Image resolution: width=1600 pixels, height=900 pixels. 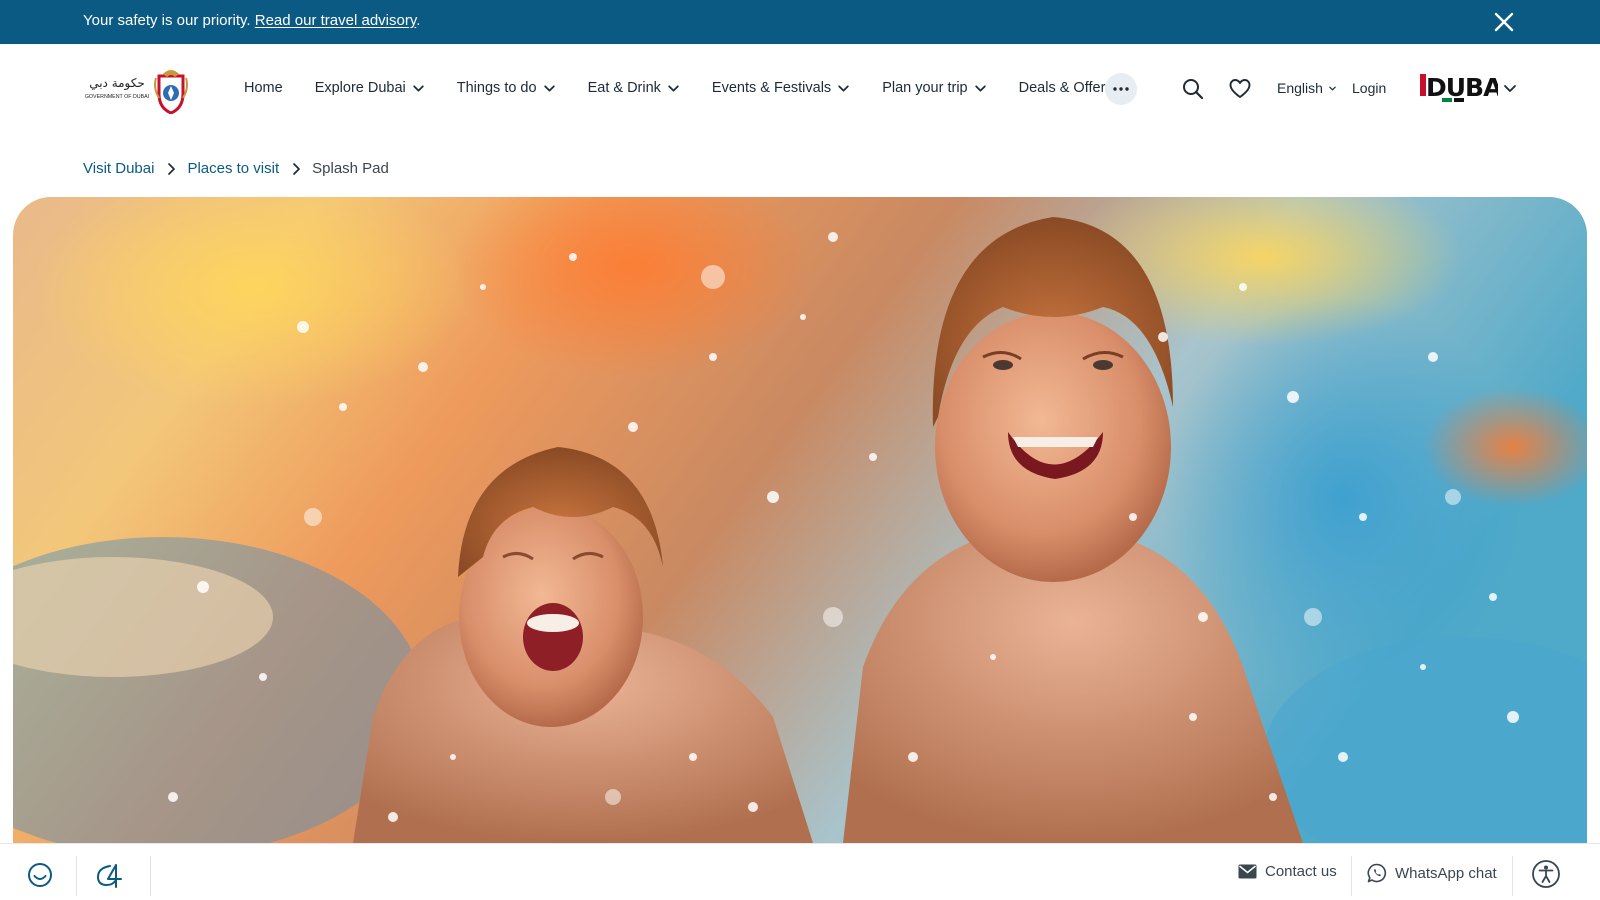 What do you see at coordinates (496, 88) in the screenshot?
I see `nav-things-to-do-label: Things to do` at bounding box center [496, 88].